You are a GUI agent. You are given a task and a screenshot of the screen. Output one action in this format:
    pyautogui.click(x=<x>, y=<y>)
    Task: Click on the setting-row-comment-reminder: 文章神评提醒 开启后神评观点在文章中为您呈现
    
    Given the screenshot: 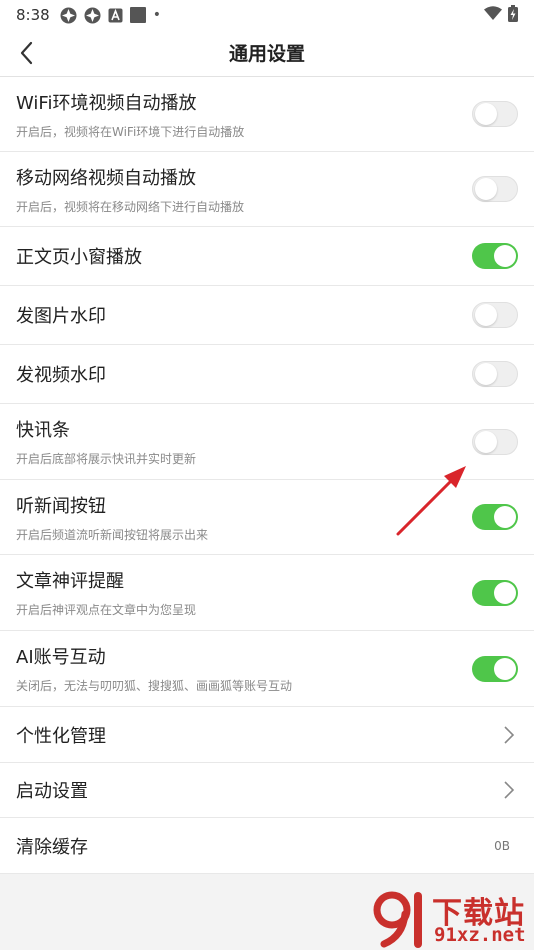 What is the action you would take?
    pyautogui.click(x=267, y=593)
    